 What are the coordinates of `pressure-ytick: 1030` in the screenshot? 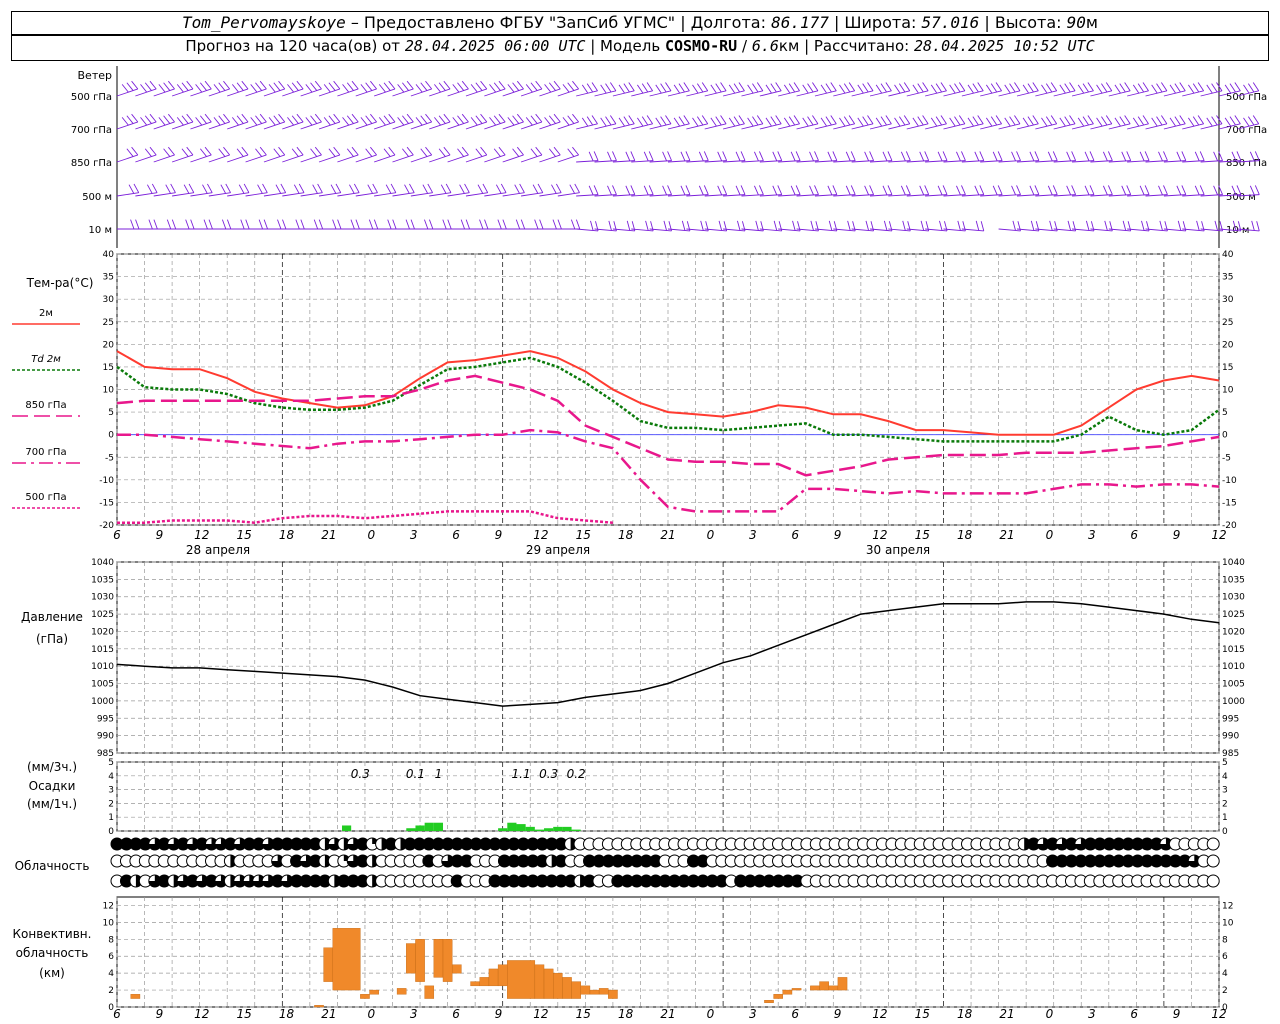 It's located at (102, 598).